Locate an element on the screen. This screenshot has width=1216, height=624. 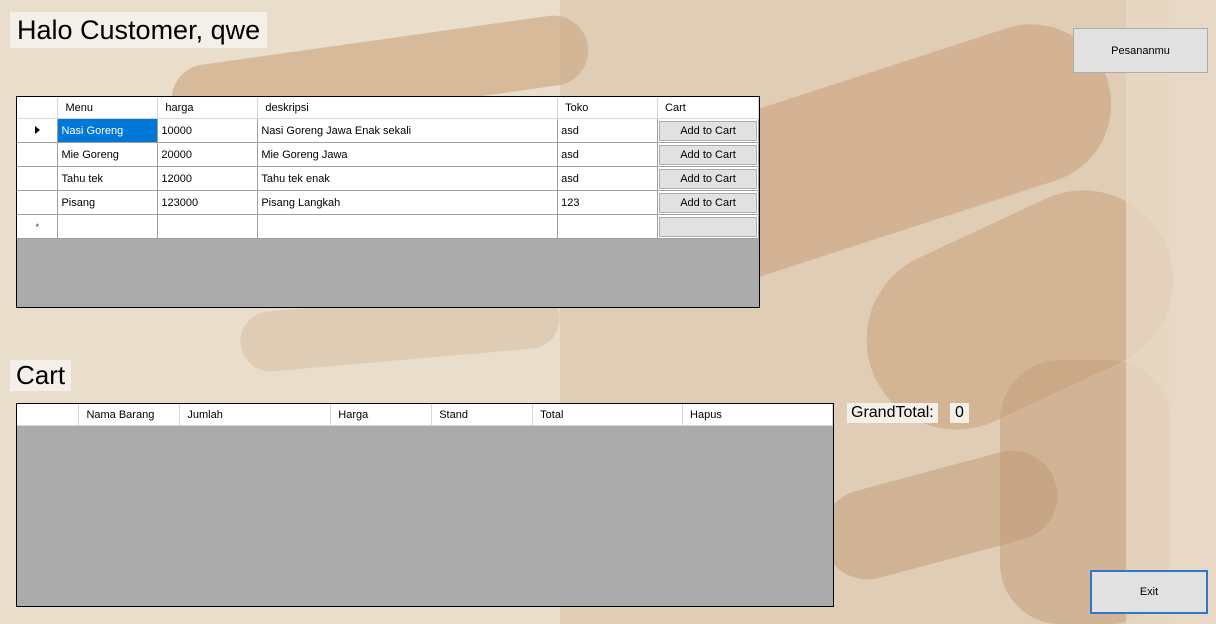
col-header-harga: Harga is located at coordinates (381, 415).